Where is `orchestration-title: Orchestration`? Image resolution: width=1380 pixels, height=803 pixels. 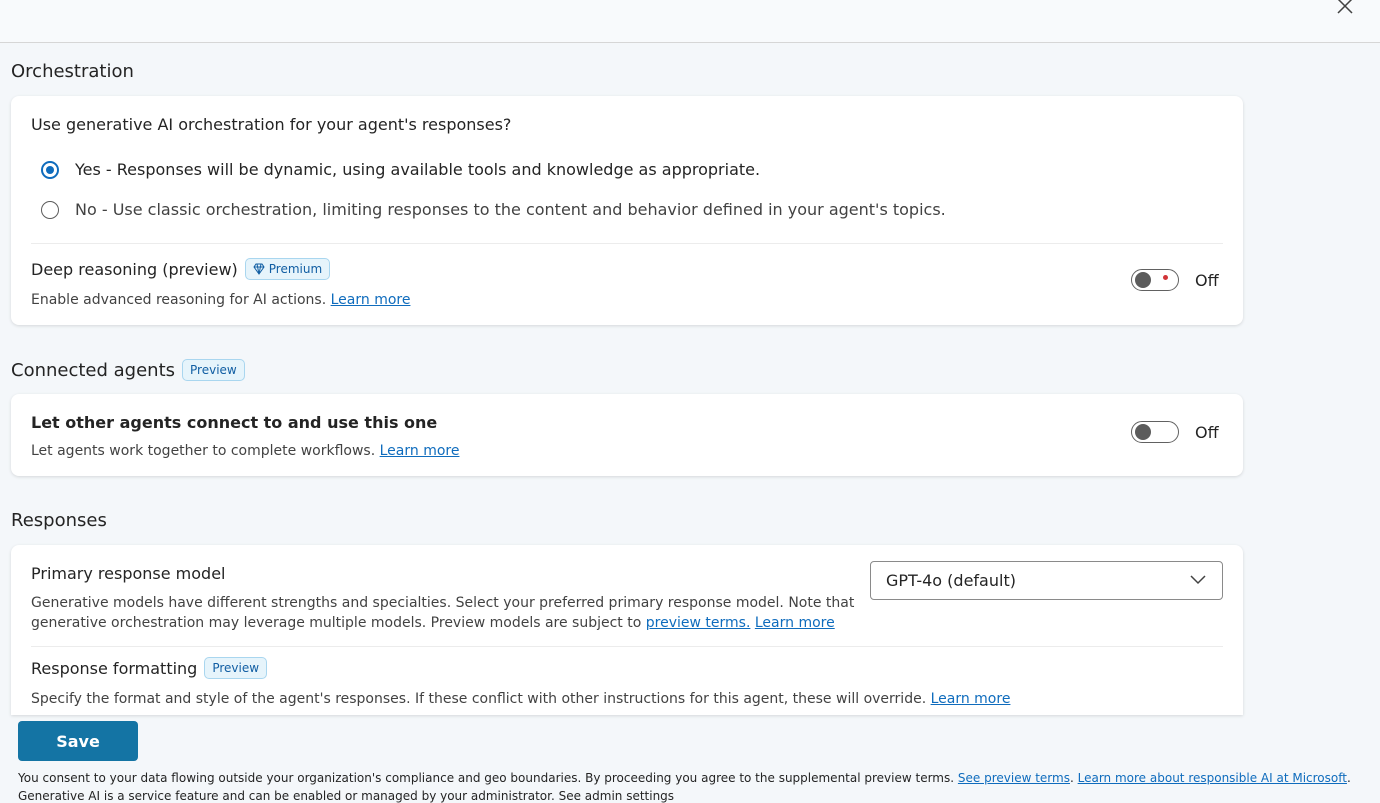 orchestration-title: Orchestration is located at coordinates (72, 71).